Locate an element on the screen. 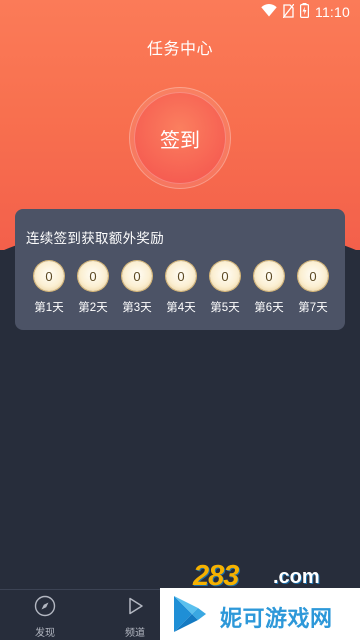 Image resolution: width=360 pixels, height=640 pixels. streak-day-7: 0 第7天 is located at coordinates (313, 288).